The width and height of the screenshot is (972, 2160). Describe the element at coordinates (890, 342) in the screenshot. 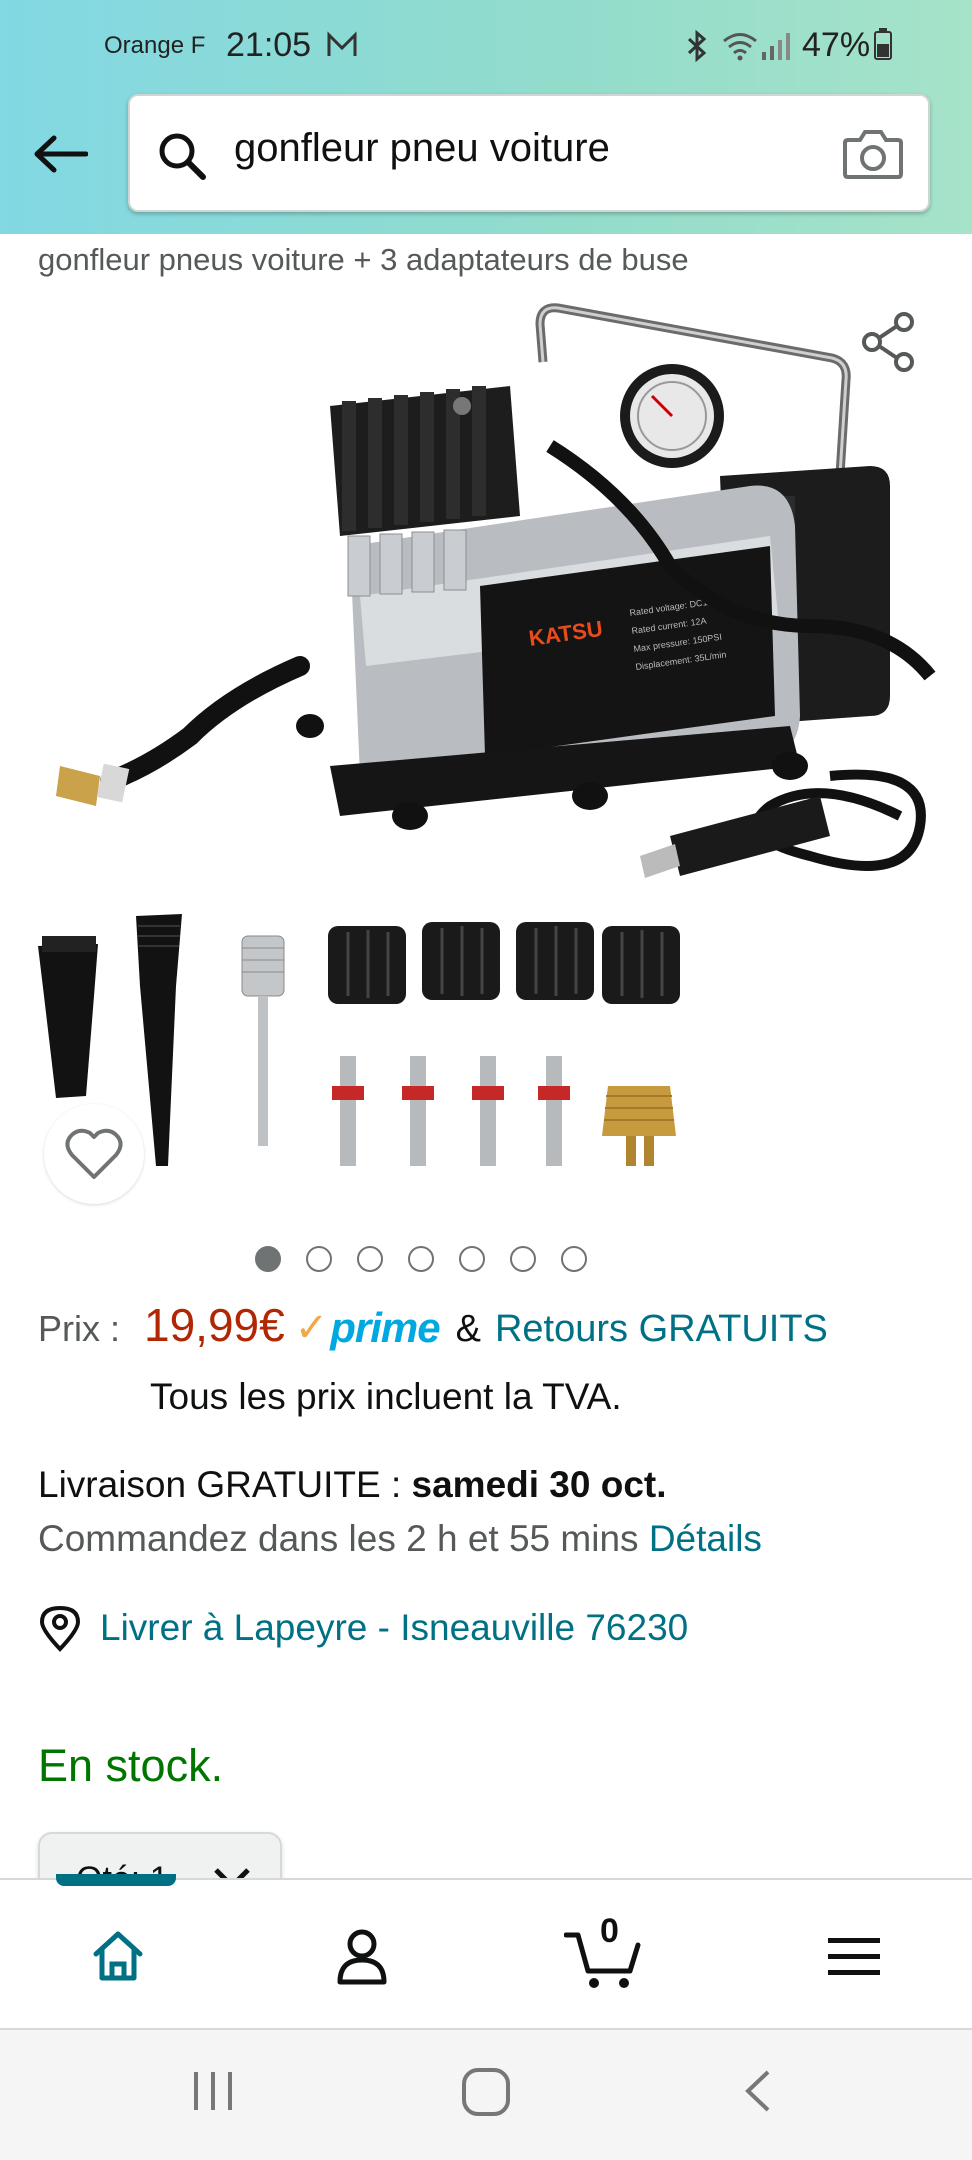

I see `share-icon` at that location.